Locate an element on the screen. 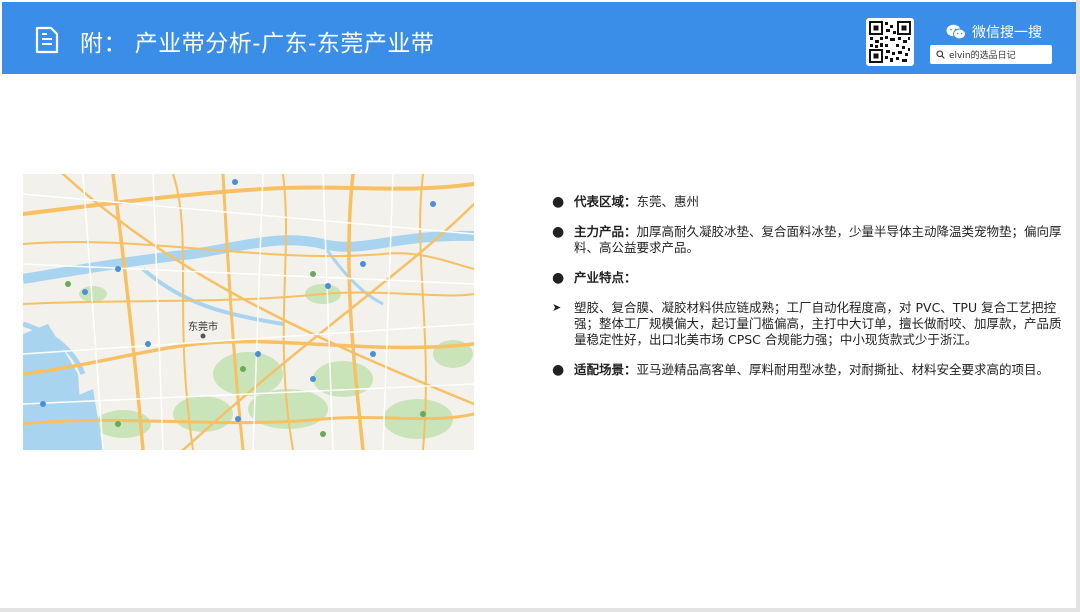 This screenshot has width=1080, height=612. header-bar: 附： 产业带分析-广东-东莞产业带 微信搜一搜 elvin的选品日记 is located at coordinates (539, 38).